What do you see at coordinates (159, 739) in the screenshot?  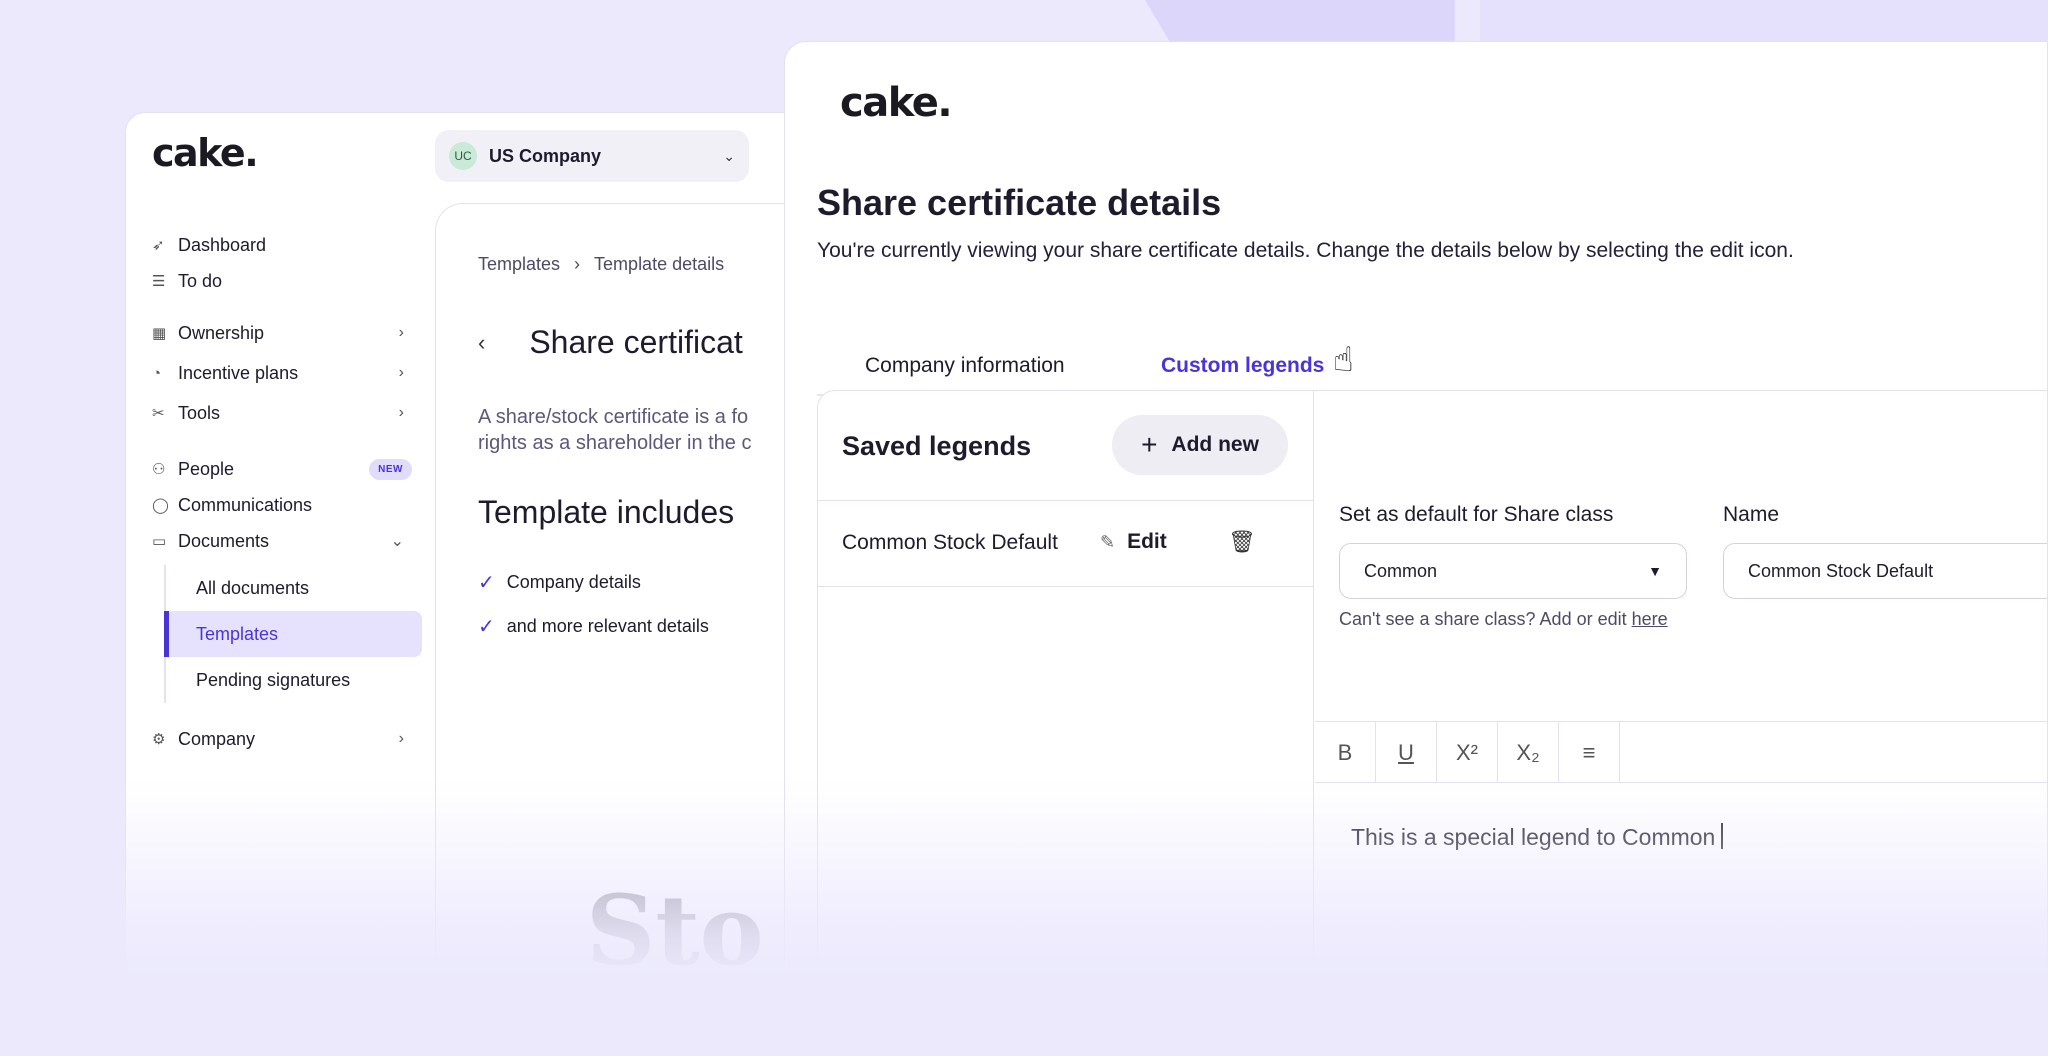 I see `gear-icon: ⚙` at bounding box center [159, 739].